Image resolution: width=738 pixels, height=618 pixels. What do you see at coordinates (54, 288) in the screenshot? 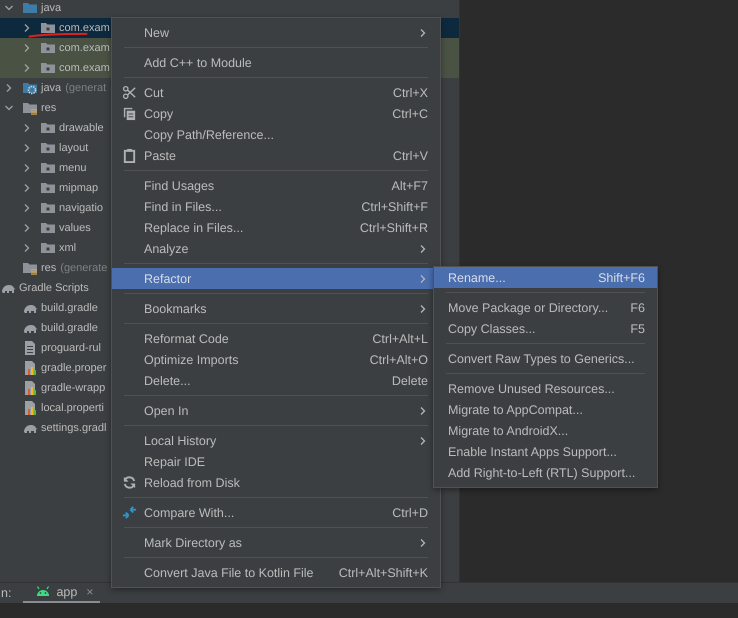
I see `tree-item-label: Gradle Scripts` at bounding box center [54, 288].